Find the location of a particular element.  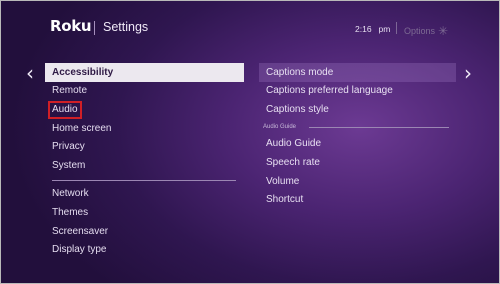

submenu-item-volume: Volume is located at coordinates (357, 181).